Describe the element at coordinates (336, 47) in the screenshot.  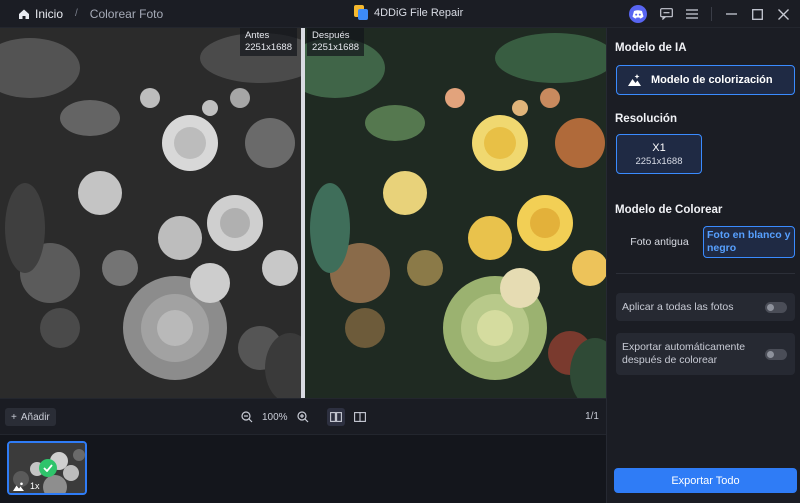
I see `after-size: 2251x1688` at that location.